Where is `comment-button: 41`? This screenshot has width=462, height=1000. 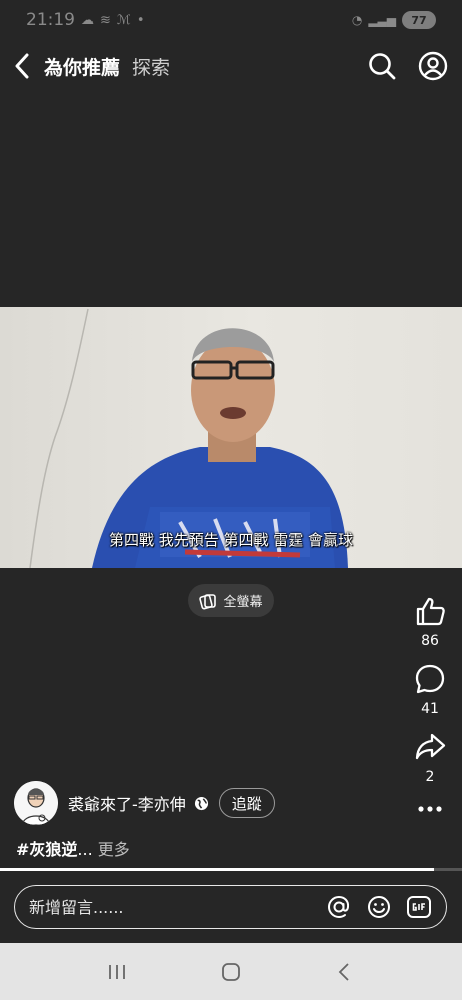
comment-button: 41 is located at coordinates (430, 690).